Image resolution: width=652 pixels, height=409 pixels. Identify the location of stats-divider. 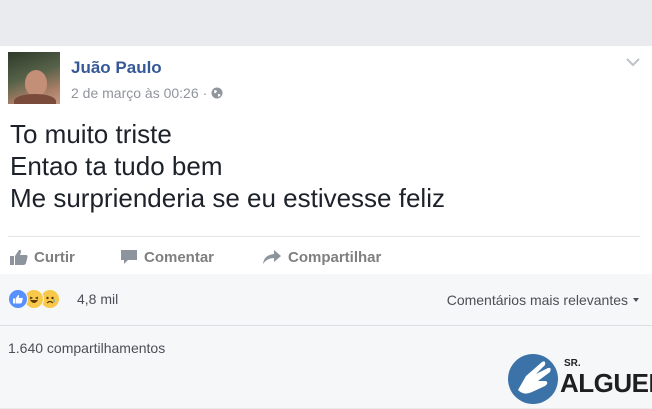
(326, 325).